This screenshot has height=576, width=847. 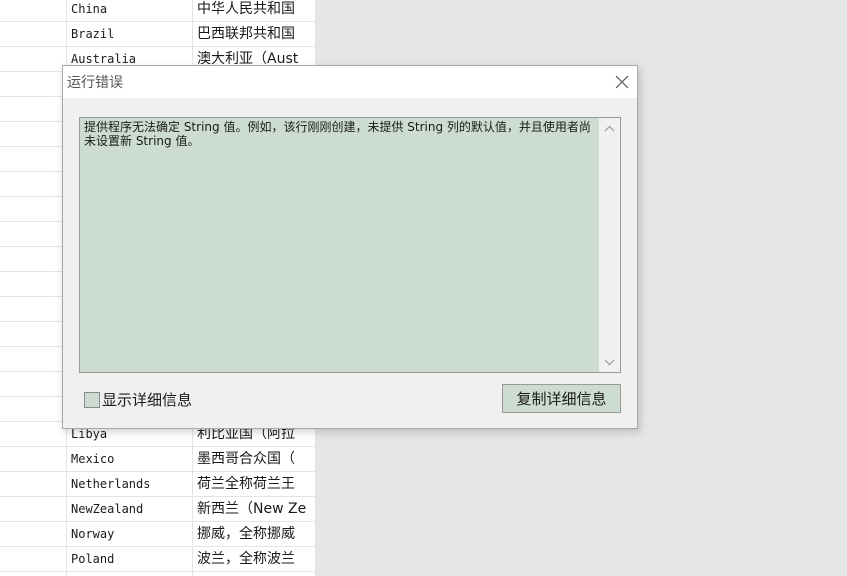 What do you see at coordinates (350, 82) in the screenshot?
I see `dialog-titlebar: 运行错误` at bounding box center [350, 82].